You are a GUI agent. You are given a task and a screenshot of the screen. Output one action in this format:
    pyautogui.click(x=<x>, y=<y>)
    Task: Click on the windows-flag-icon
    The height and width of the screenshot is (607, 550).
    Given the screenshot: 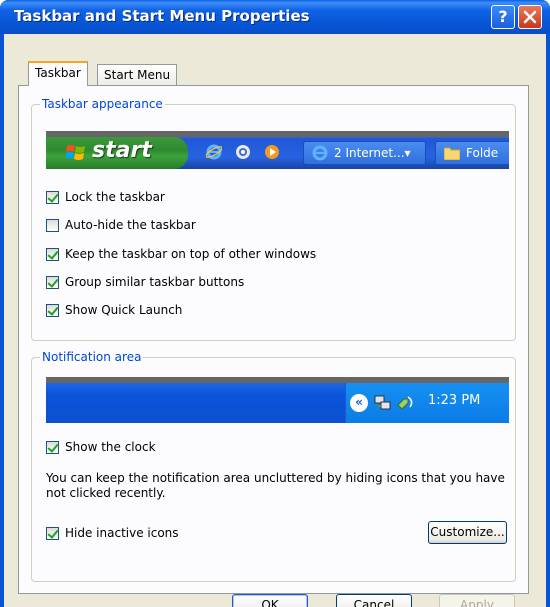 What is the action you would take?
    pyautogui.click(x=75, y=152)
    